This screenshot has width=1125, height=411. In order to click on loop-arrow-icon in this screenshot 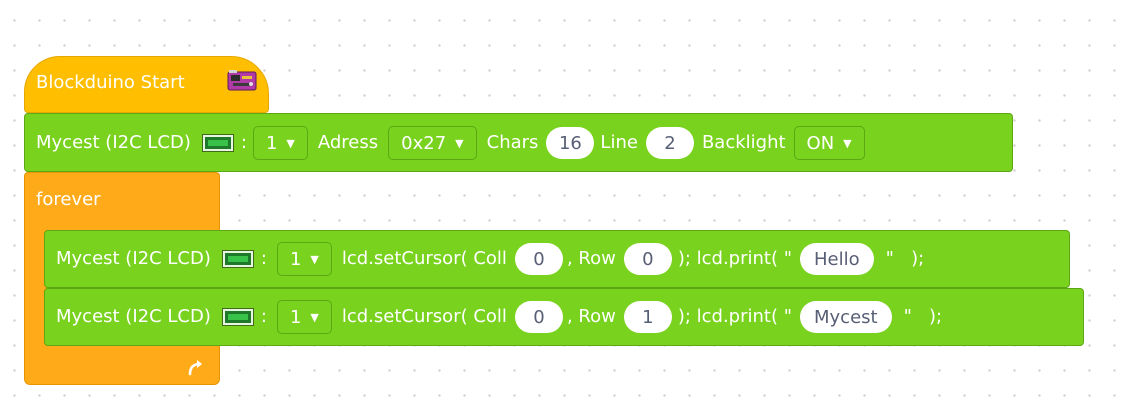, I will do `click(195, 368)`.